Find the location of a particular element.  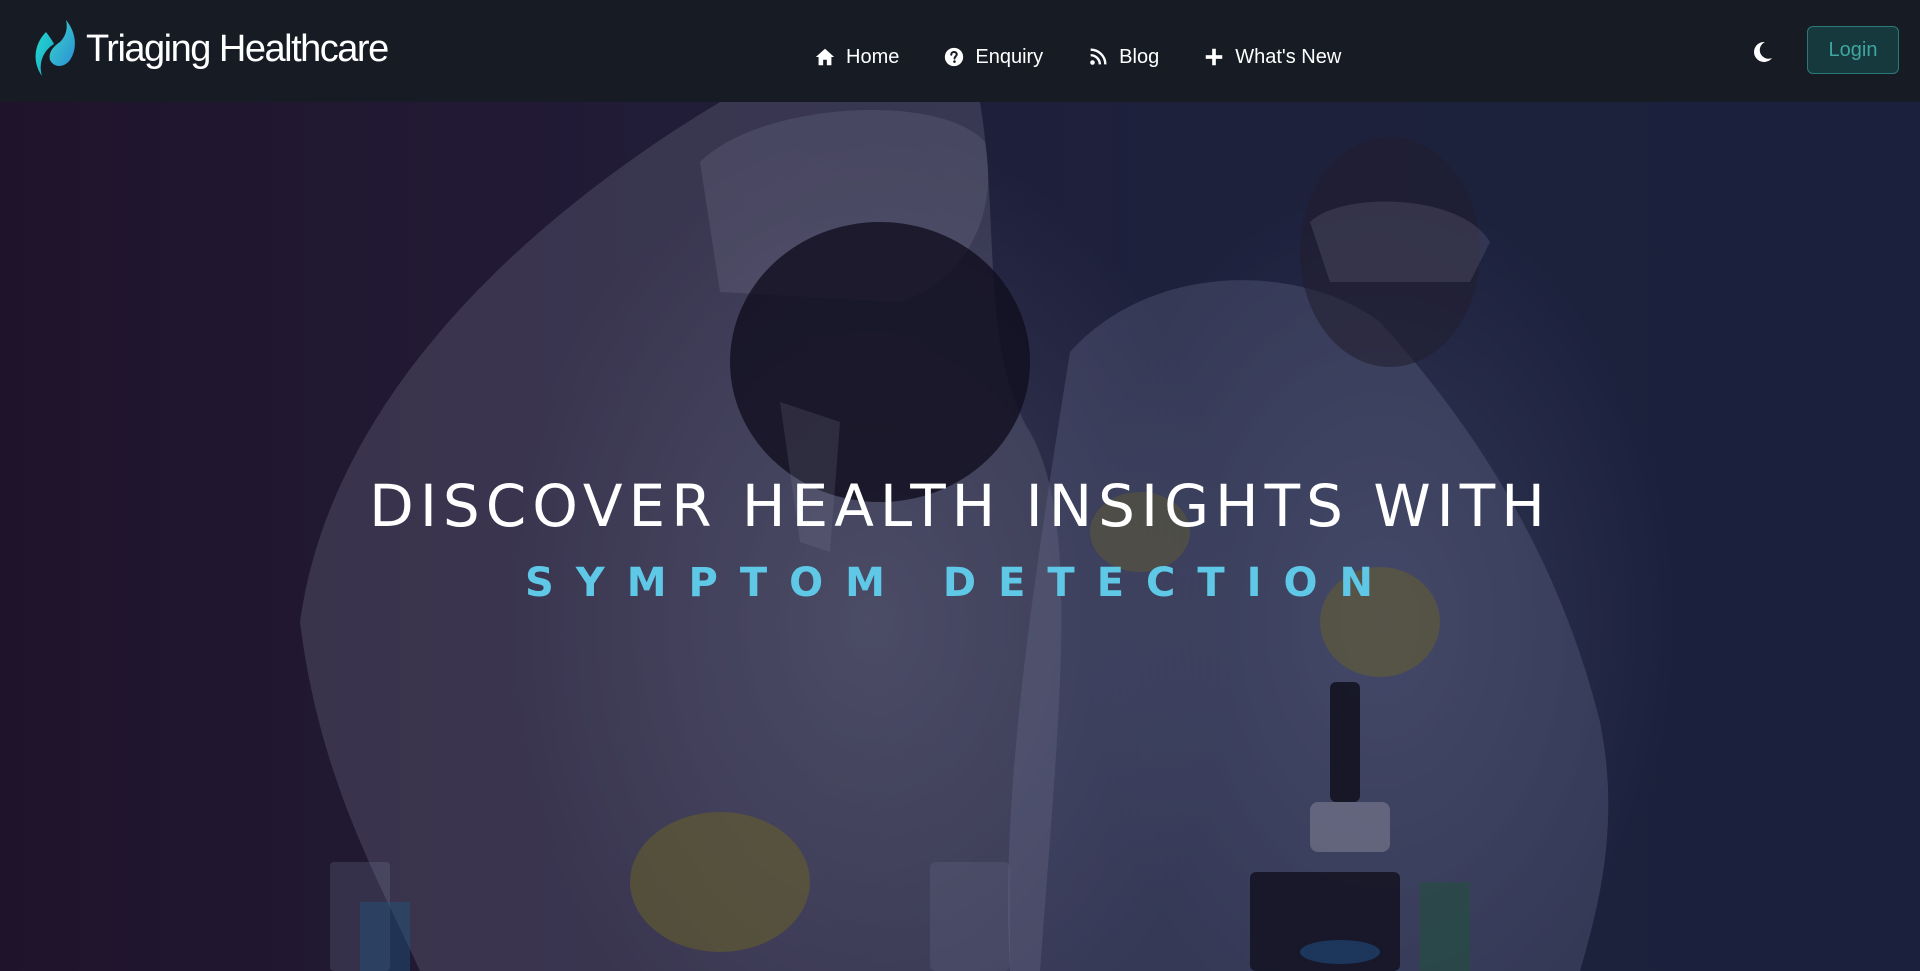

plus-icon is located at coordinates (1214, 57).